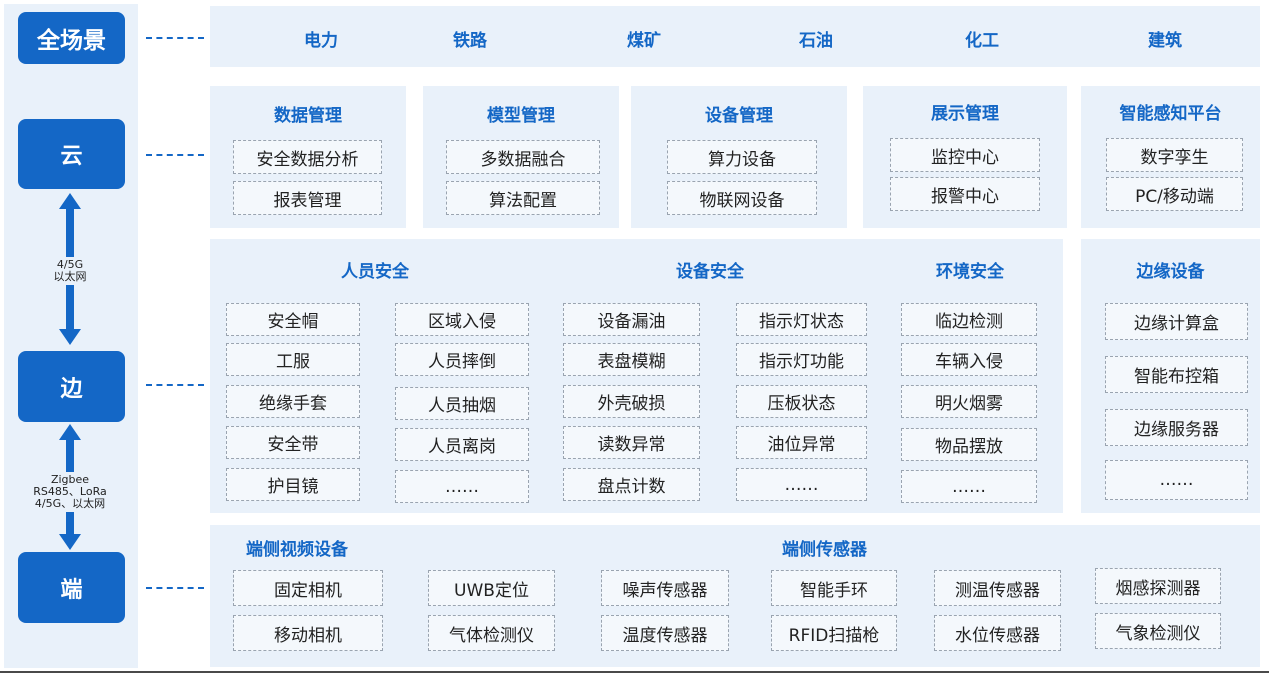  I want to click on link-label-line: 4/5G、以太网, so click(70, 503).